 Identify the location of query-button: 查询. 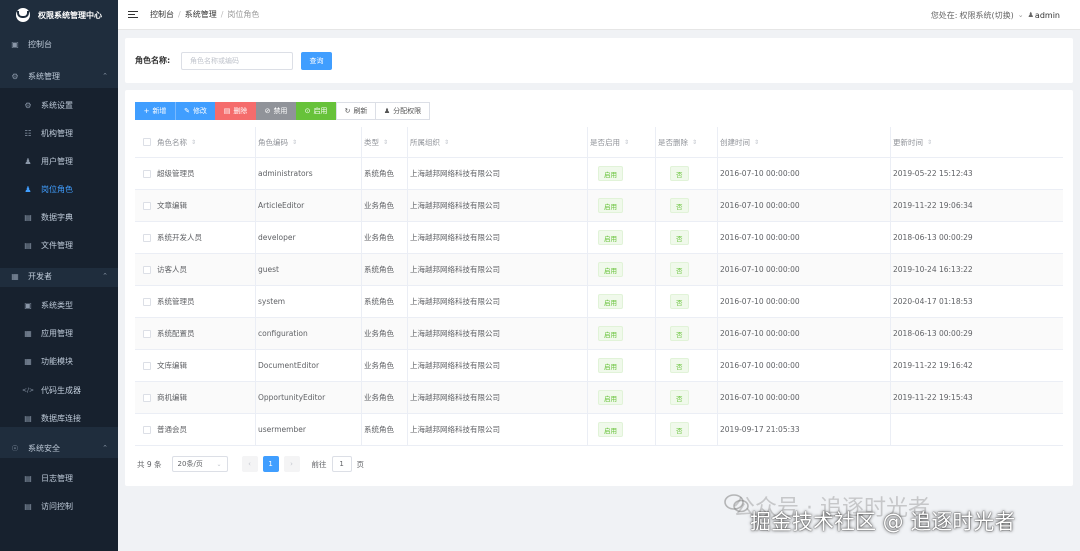
(316, 60).